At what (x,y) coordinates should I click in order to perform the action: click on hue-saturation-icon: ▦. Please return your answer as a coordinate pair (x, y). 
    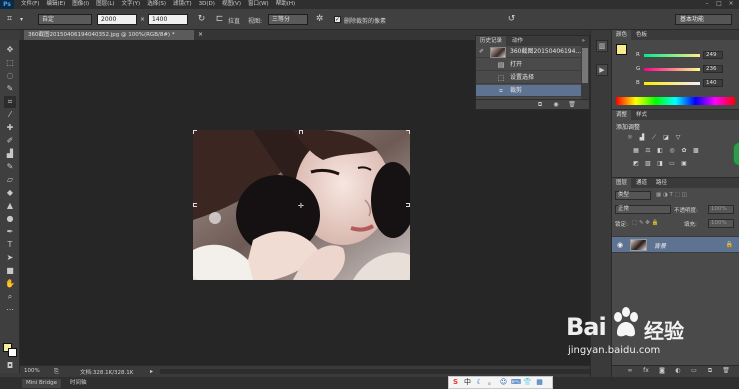
    Looking at the image, I should click on (636, 151).